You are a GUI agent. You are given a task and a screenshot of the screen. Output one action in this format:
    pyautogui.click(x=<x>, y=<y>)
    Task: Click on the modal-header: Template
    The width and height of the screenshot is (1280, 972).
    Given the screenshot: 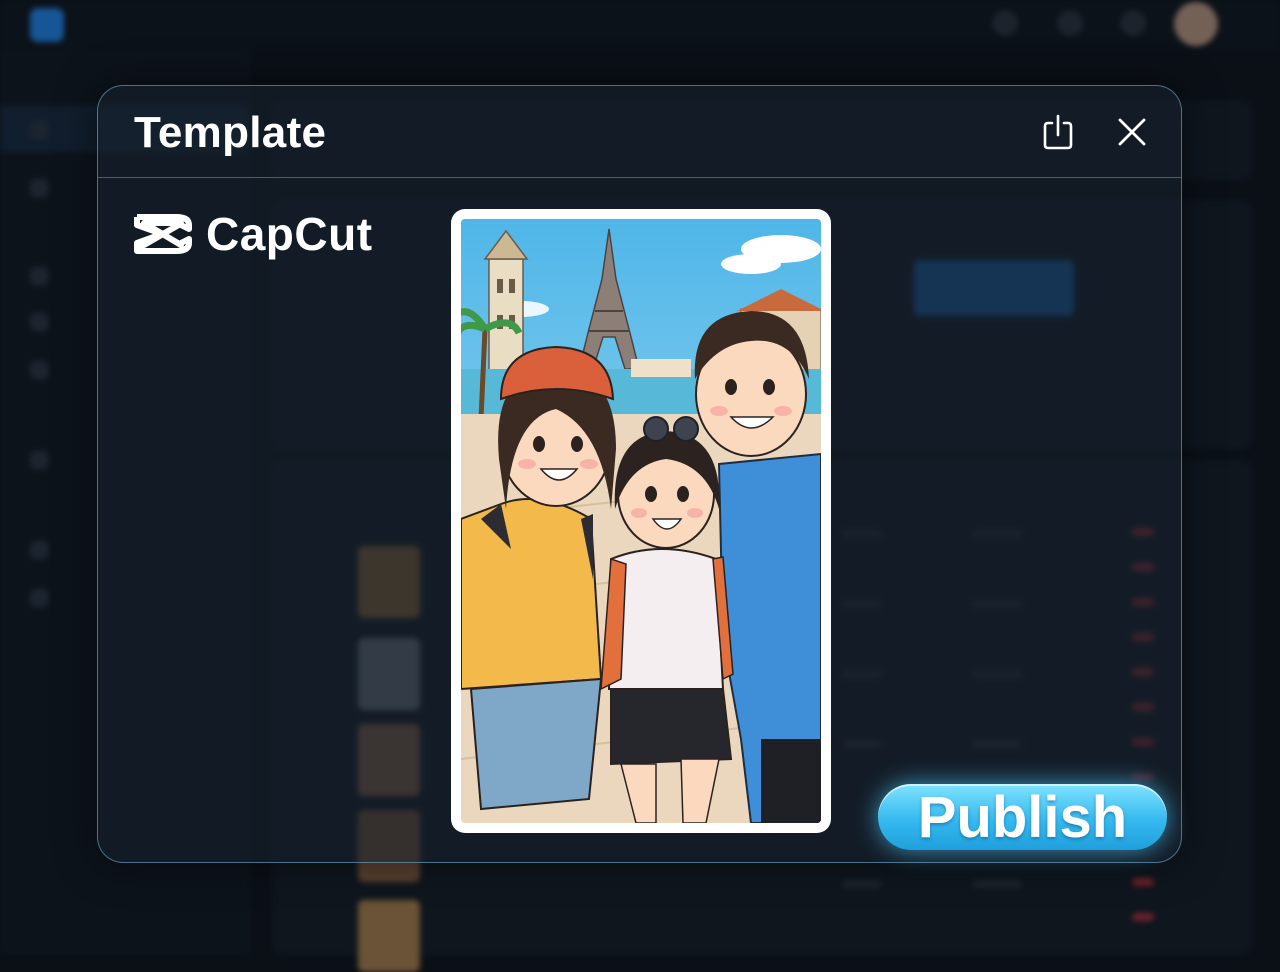 What is the action you would take?
    pyautogui.click(x=639, y=132)
    